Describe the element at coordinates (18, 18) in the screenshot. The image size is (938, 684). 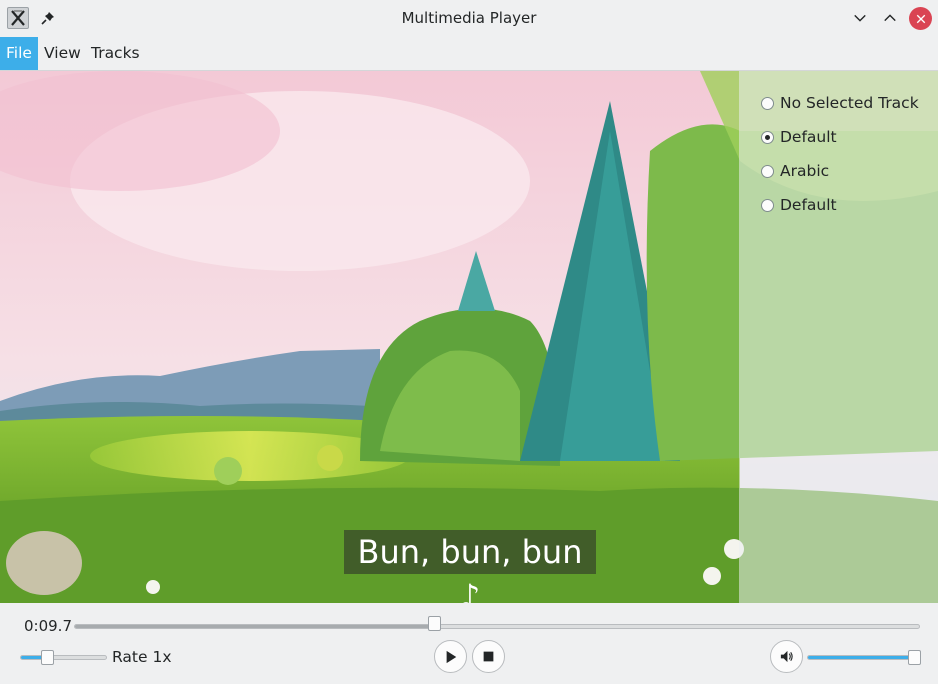
I see `app-x-logo-icon` at that location.